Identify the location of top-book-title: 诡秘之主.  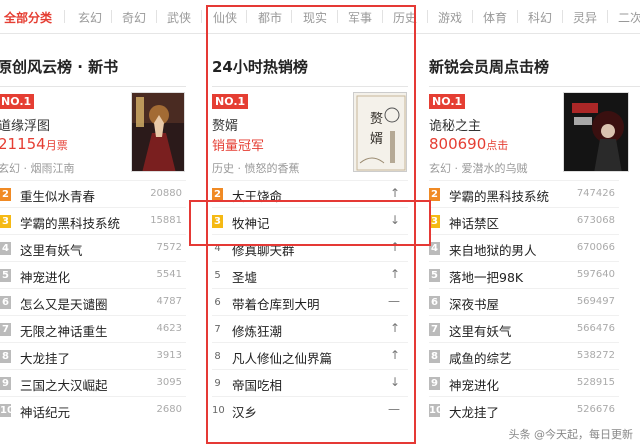
(455, 124).